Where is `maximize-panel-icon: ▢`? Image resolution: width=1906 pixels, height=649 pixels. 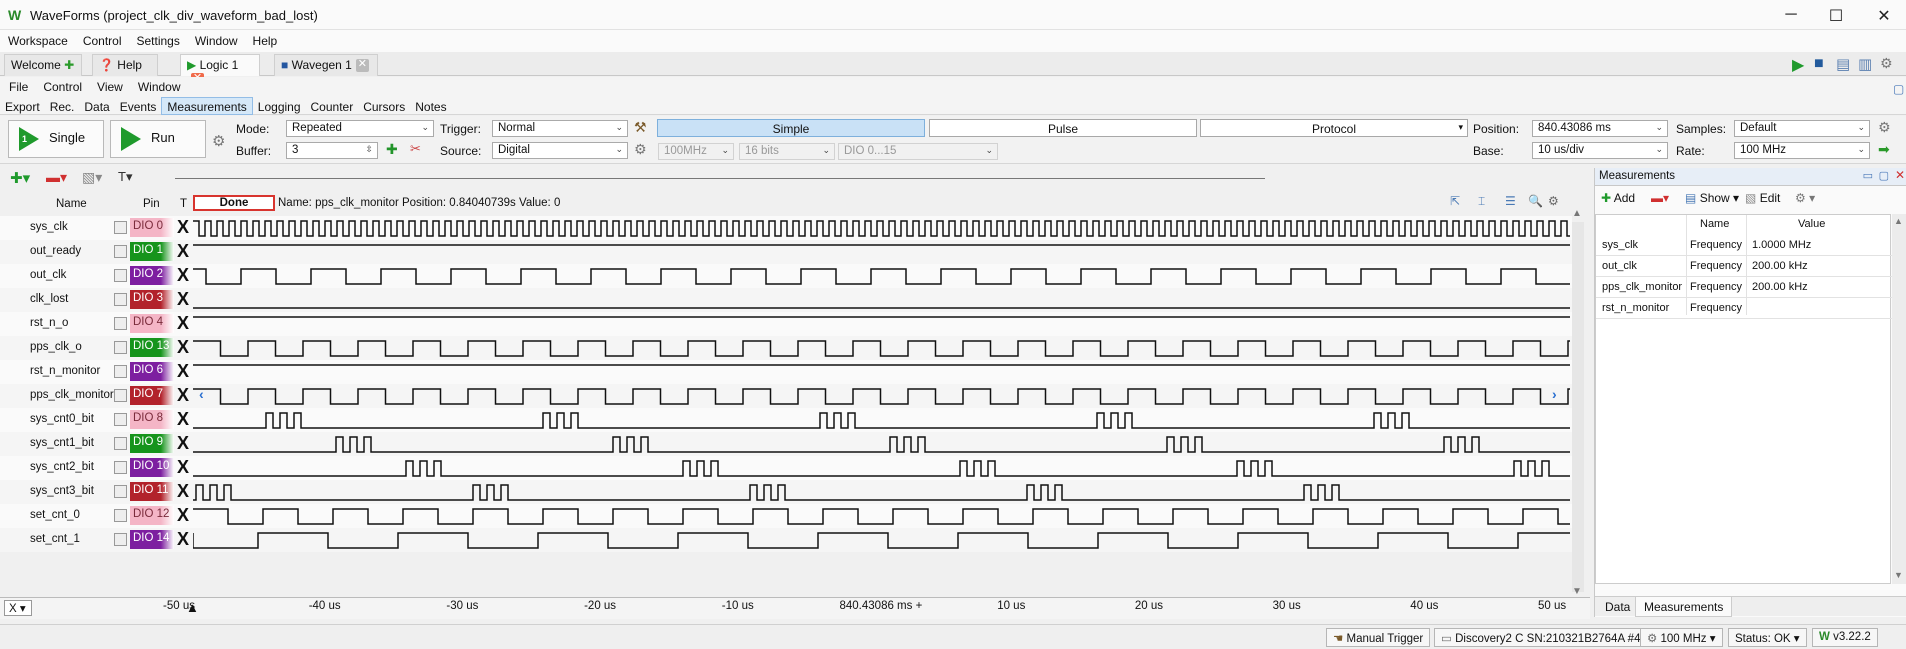
maximize-panel-icon: ▢ is located at coordinates (1884, 175).